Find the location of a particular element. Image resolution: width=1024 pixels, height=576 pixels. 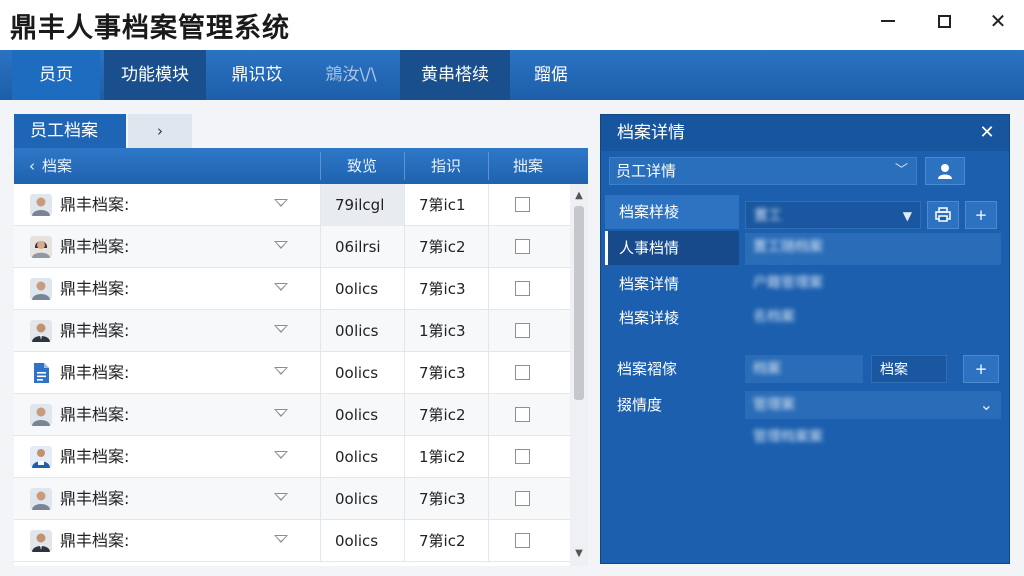

printer-icon is located at coordinates (943, 214).